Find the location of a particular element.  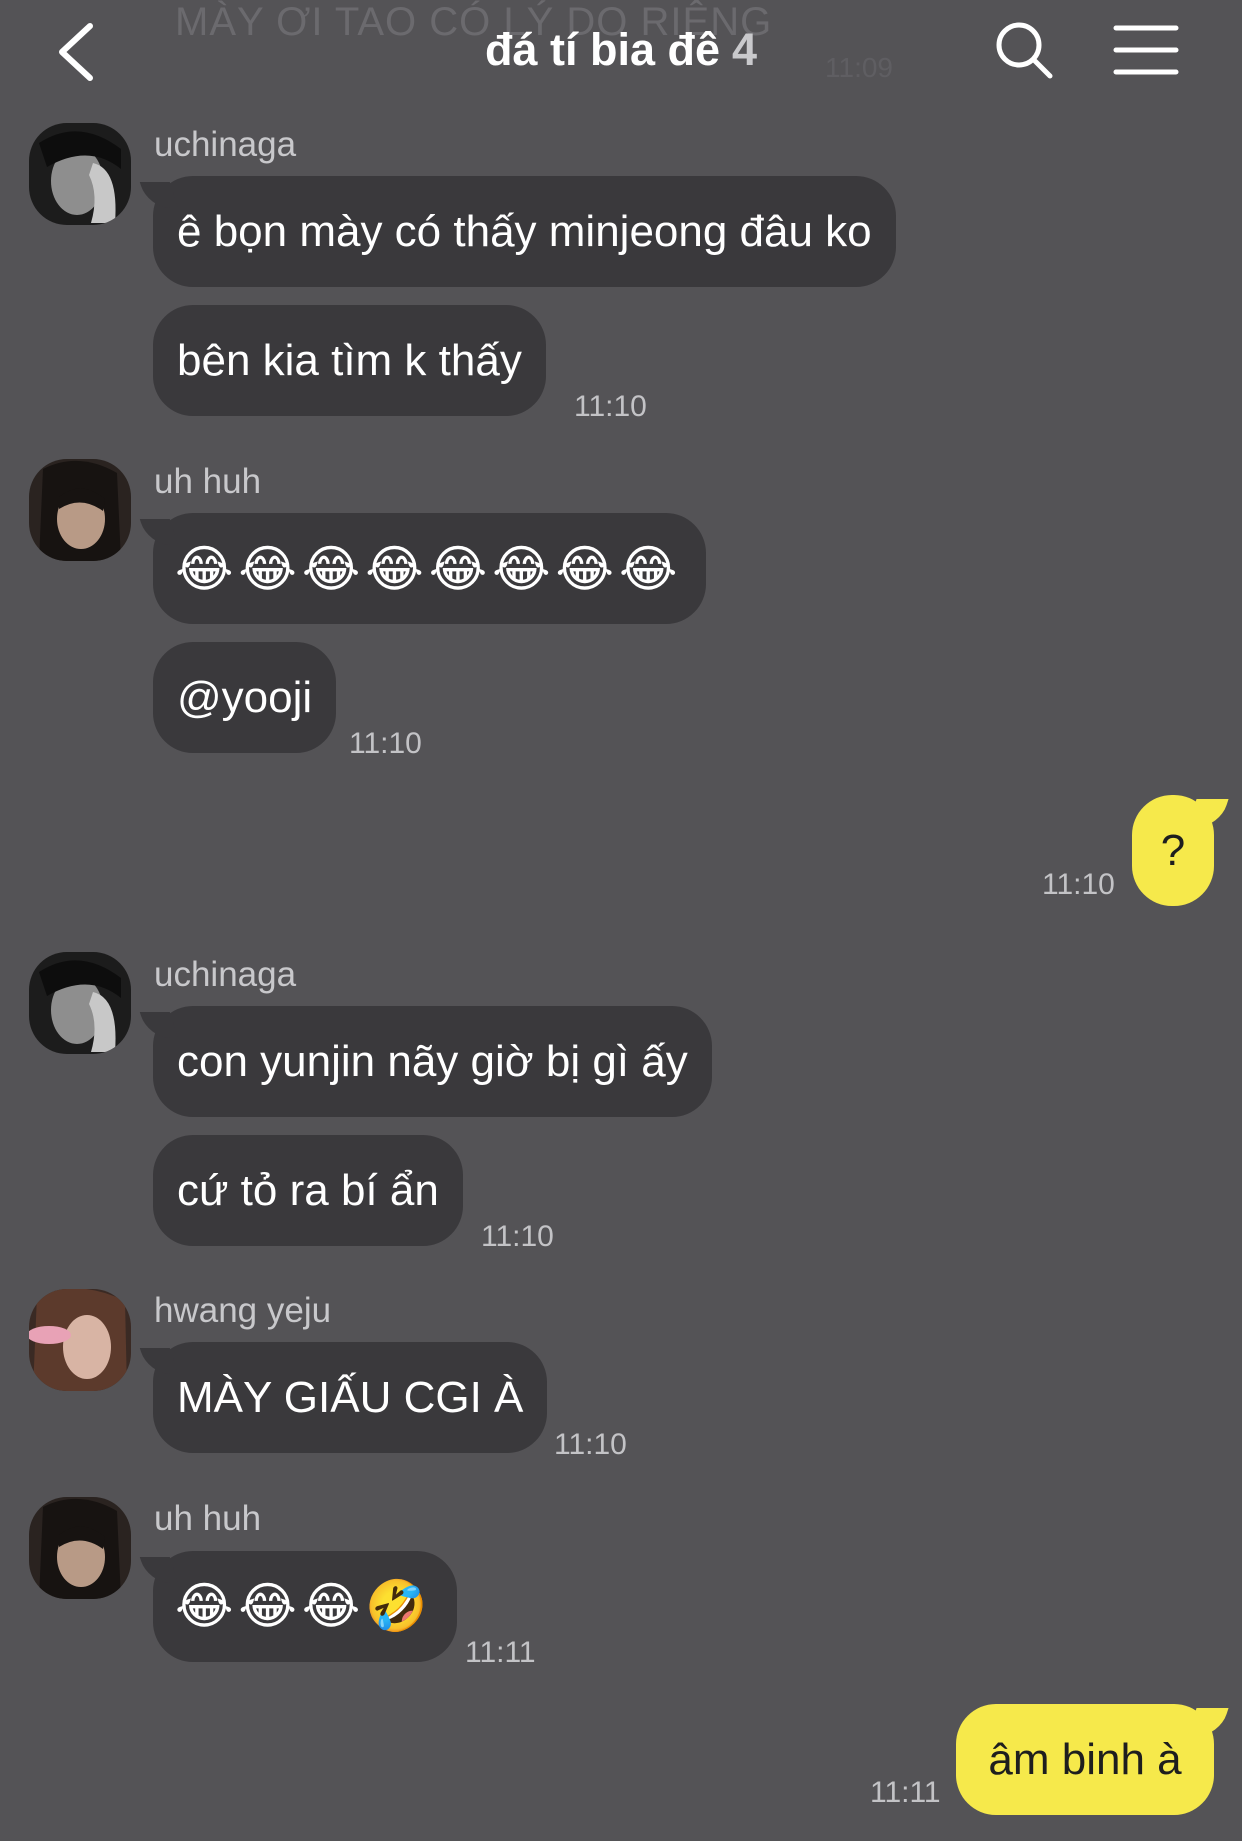

message-bubble: con yunjin nãy giờ bị gì ấy is located at coordinates (432, 1061).